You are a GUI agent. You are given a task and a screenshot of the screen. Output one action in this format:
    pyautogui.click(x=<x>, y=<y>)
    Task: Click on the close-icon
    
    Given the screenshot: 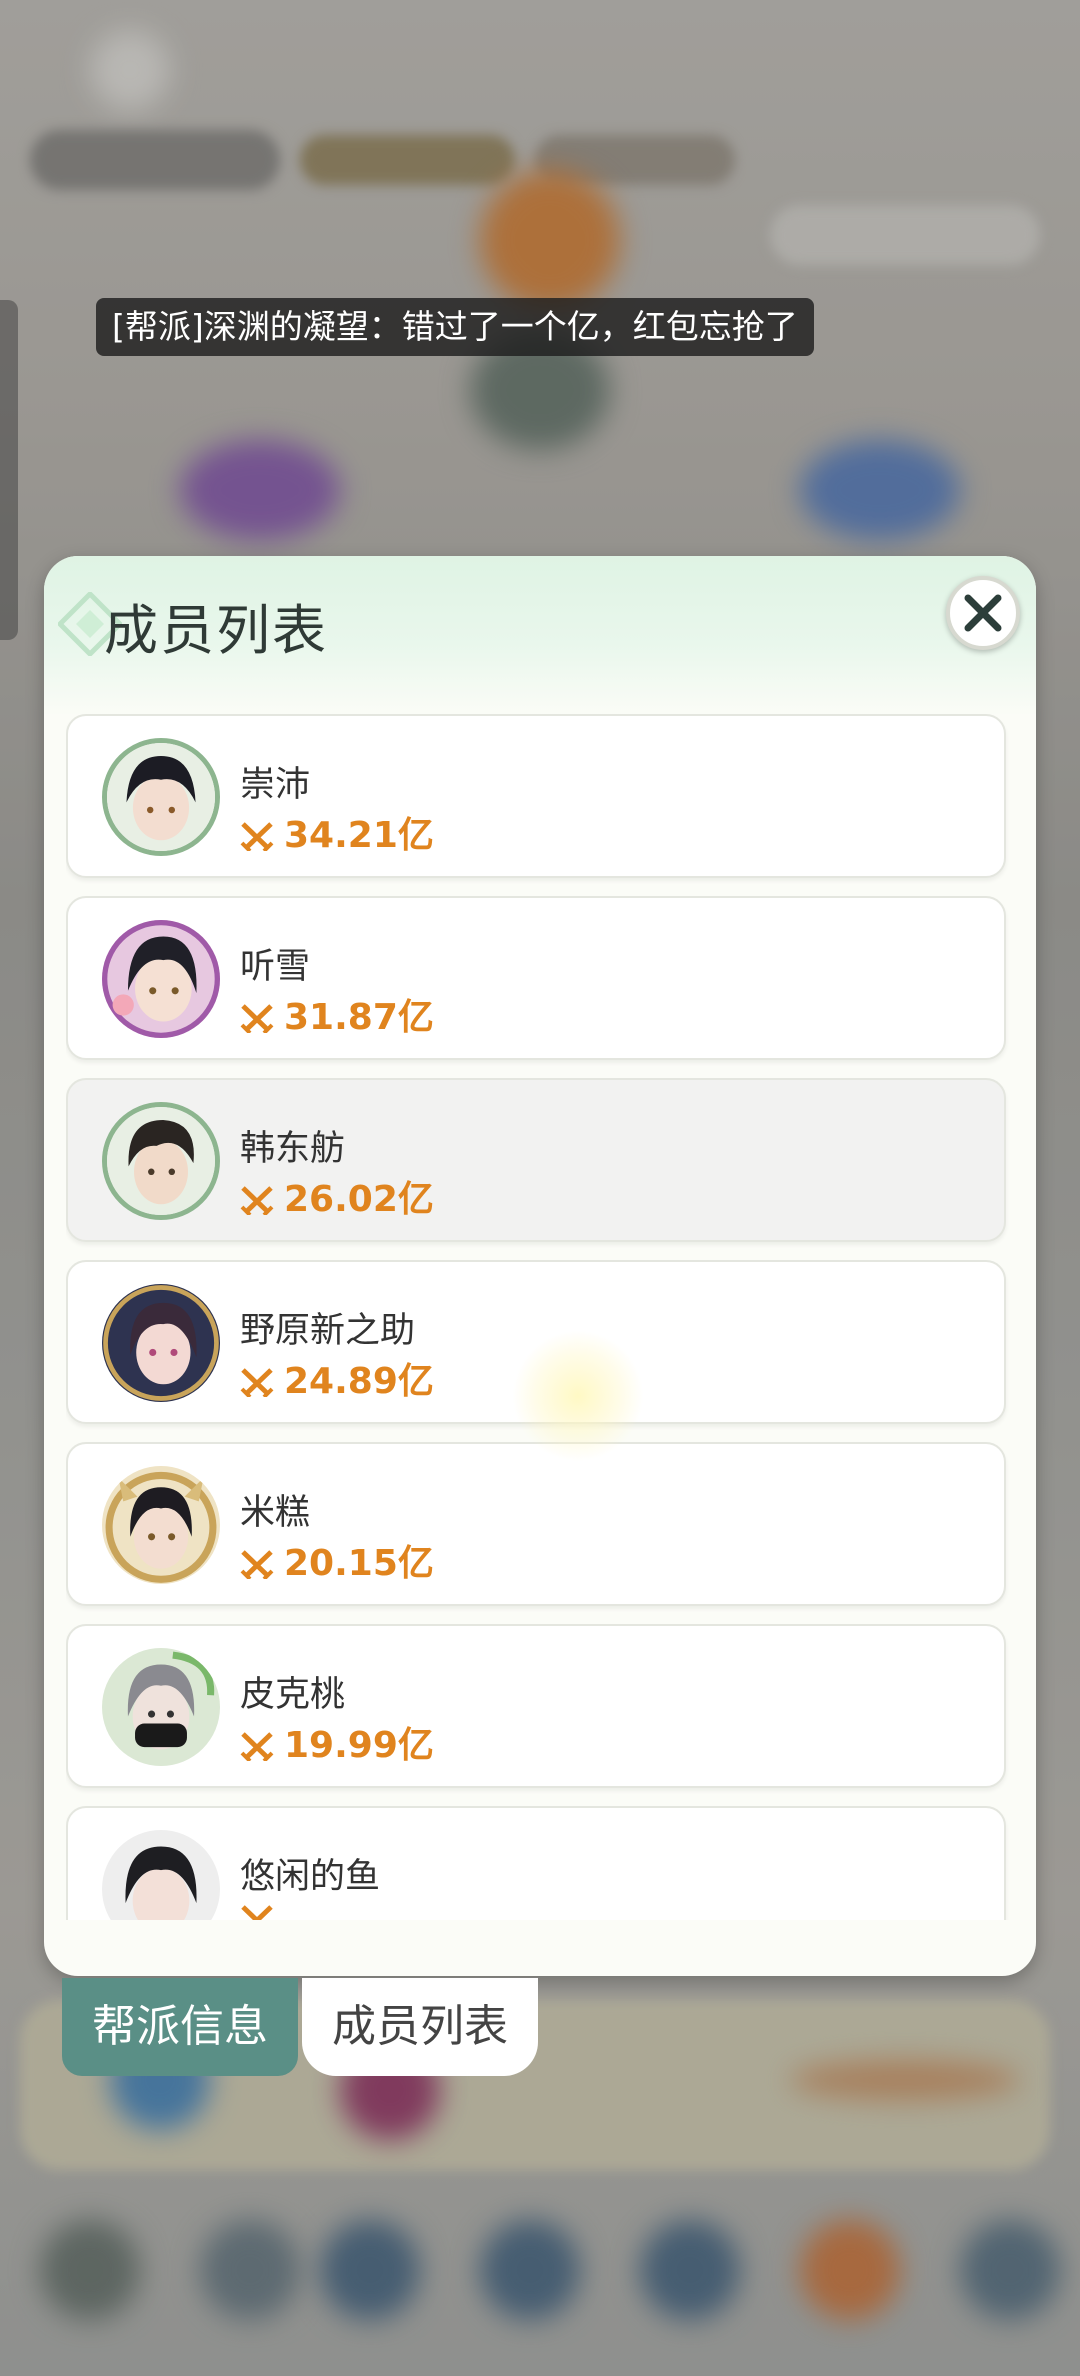 What is the action you would take?
    pyautogui.click(x=983, y=613)
    